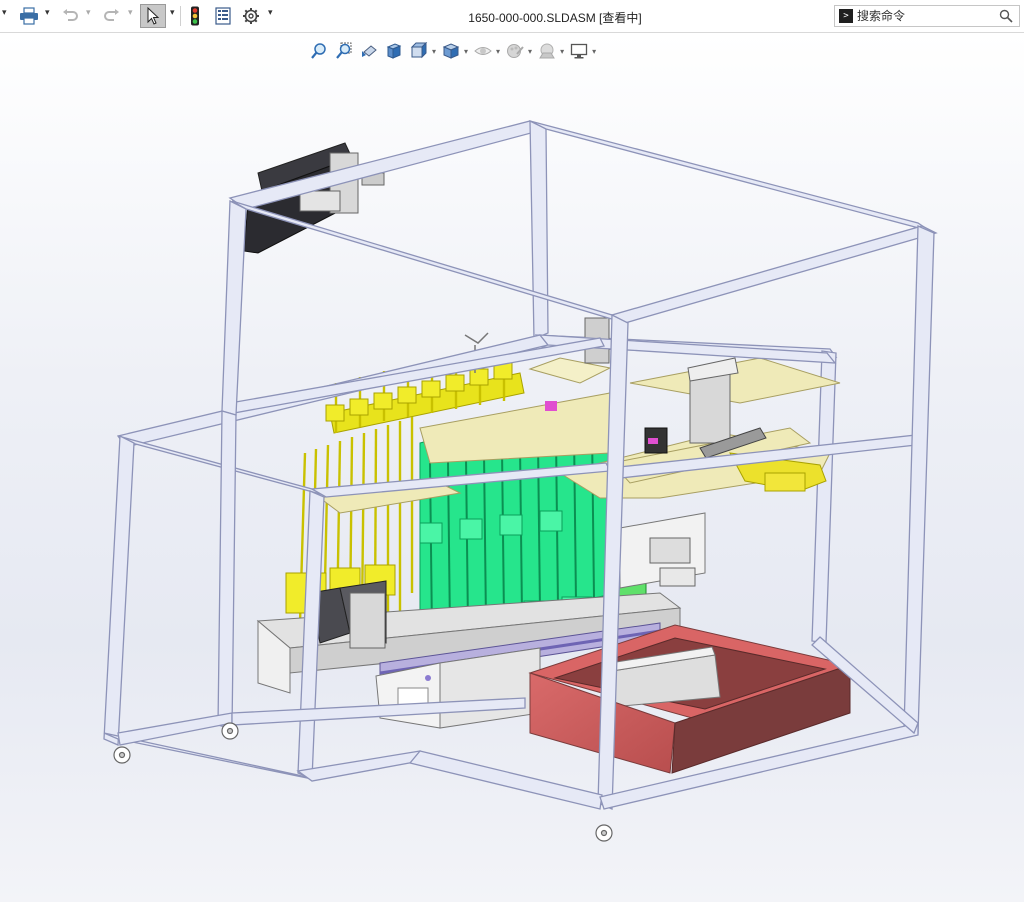 The image size is (1024, 902). Describe the element at coordinates (555, 18) in the screenshot. I see `document-title: 1650-000-000.SLDASM [查看中]` at that location.